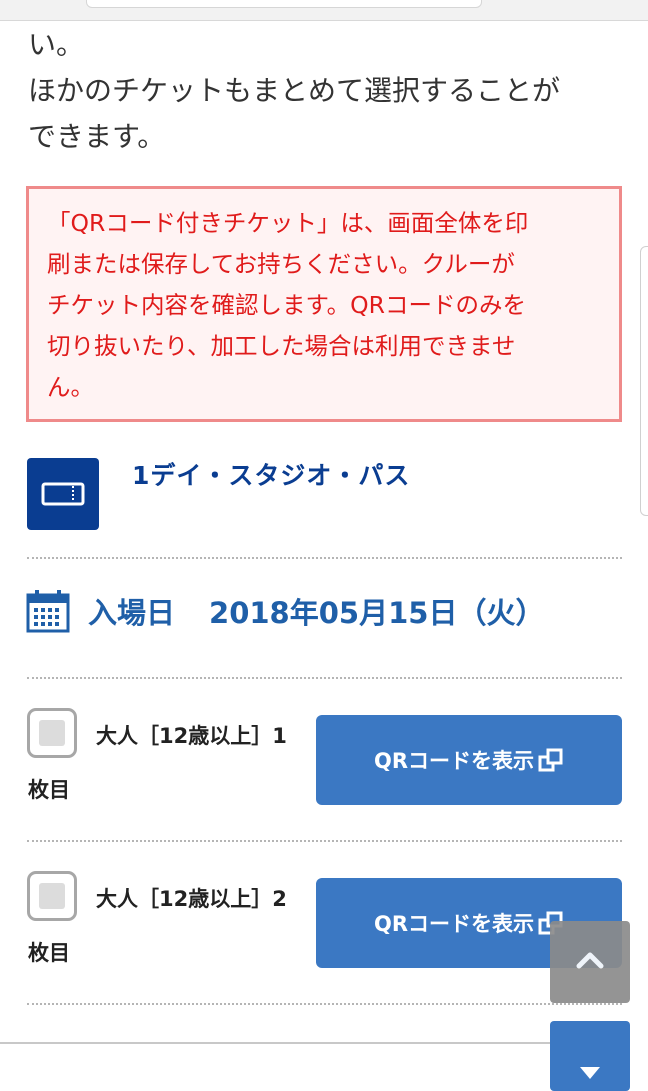 The image size is (648, 1091). Describe the element at coordinates (56, 44) in the screenshot. I see `intro-line: い。` at that location.